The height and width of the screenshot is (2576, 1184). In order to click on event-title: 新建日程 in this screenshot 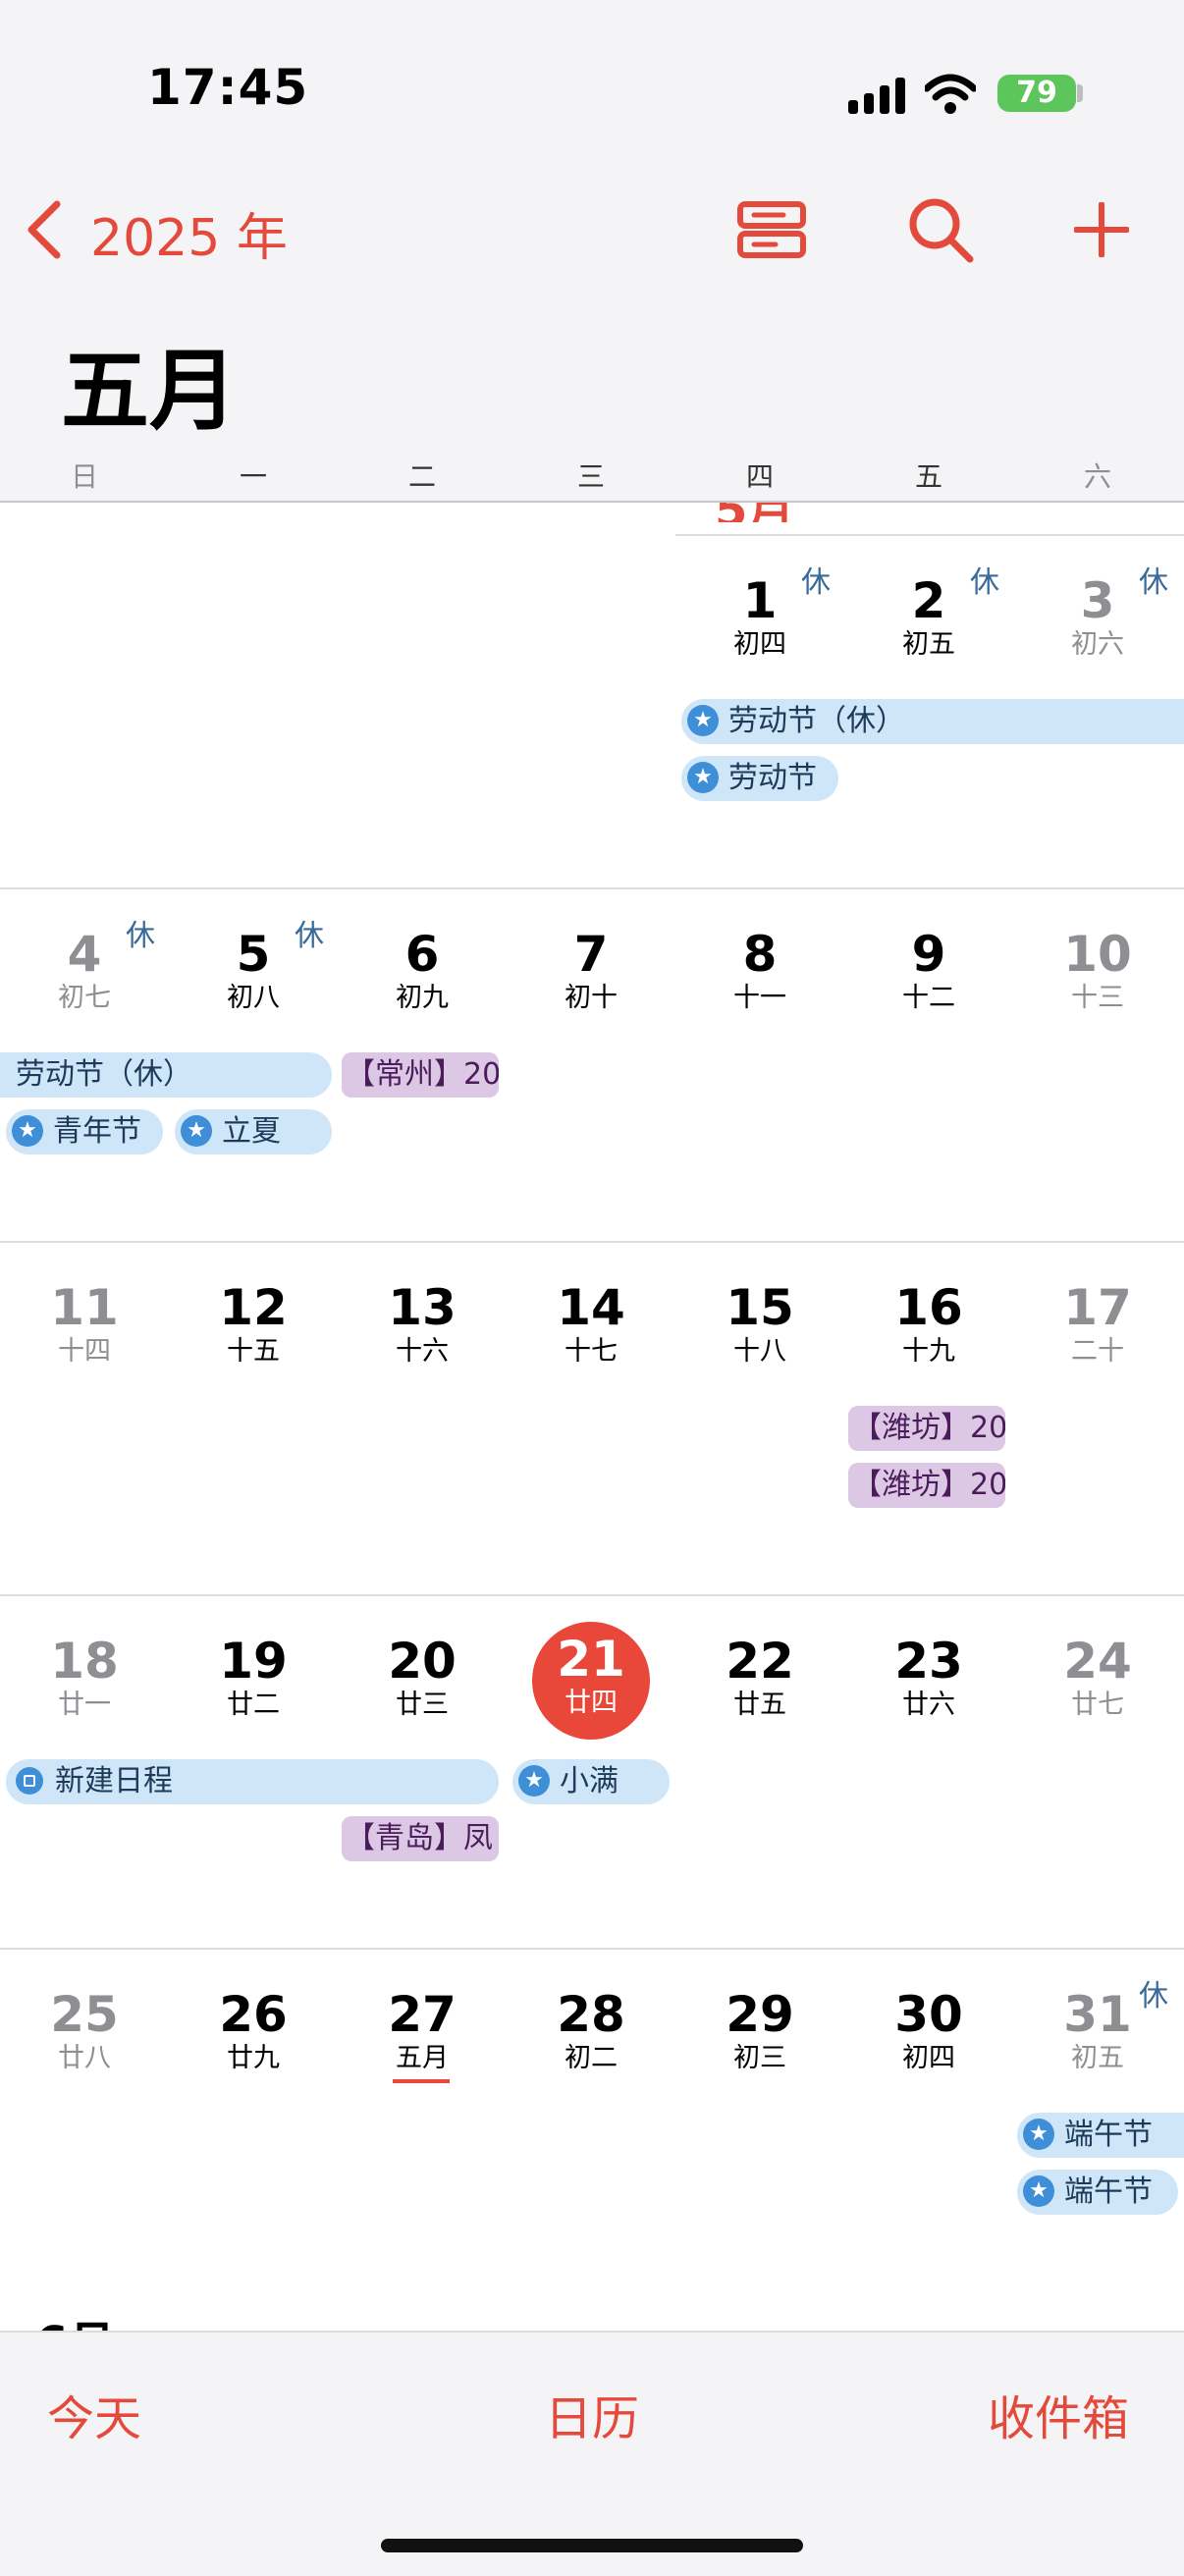, I will do `click(114, 1781)`.